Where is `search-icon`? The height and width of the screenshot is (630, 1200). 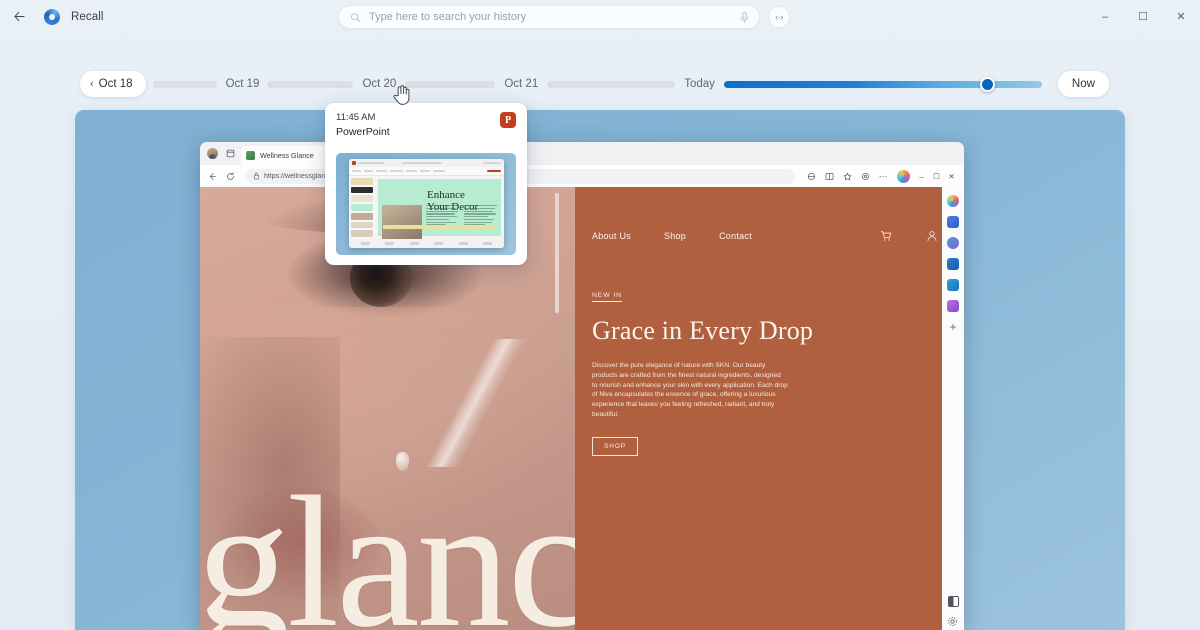
search-icon is located at coordinates (356, 17).